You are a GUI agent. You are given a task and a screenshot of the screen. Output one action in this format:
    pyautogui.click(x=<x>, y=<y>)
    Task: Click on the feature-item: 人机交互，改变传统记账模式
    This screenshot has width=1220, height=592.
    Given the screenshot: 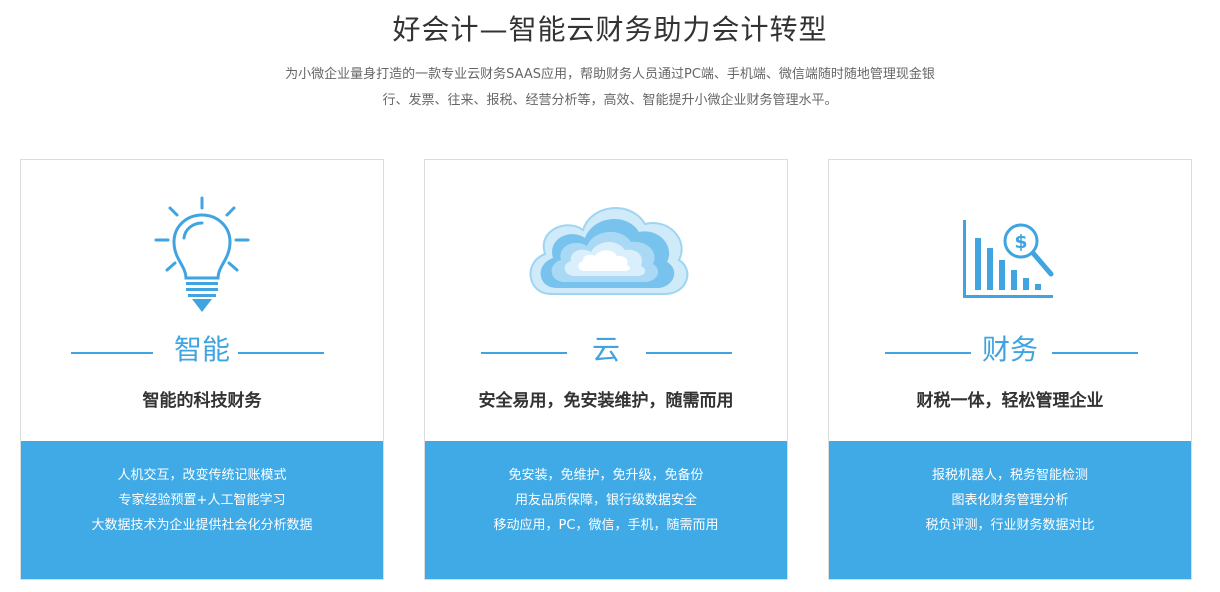 What is the action you would take?
    pyautogui.click(x=202, y=475)
    